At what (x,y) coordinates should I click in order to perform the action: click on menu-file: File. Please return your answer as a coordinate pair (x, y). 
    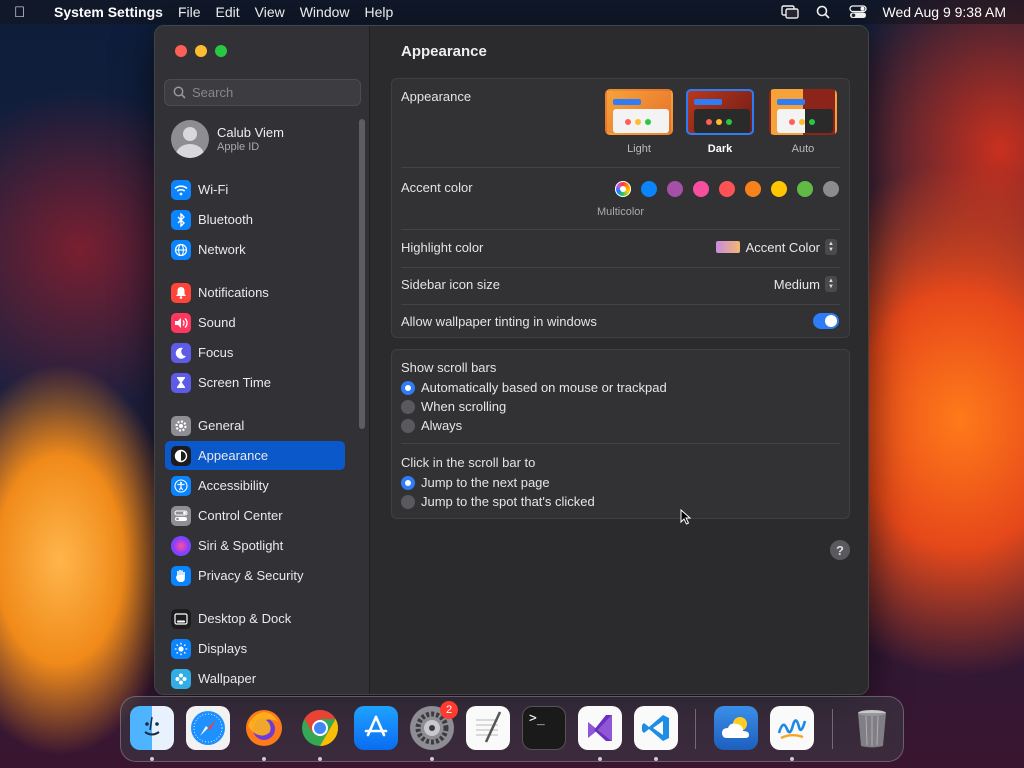
    Looking at the image, I should click on (189, 12).